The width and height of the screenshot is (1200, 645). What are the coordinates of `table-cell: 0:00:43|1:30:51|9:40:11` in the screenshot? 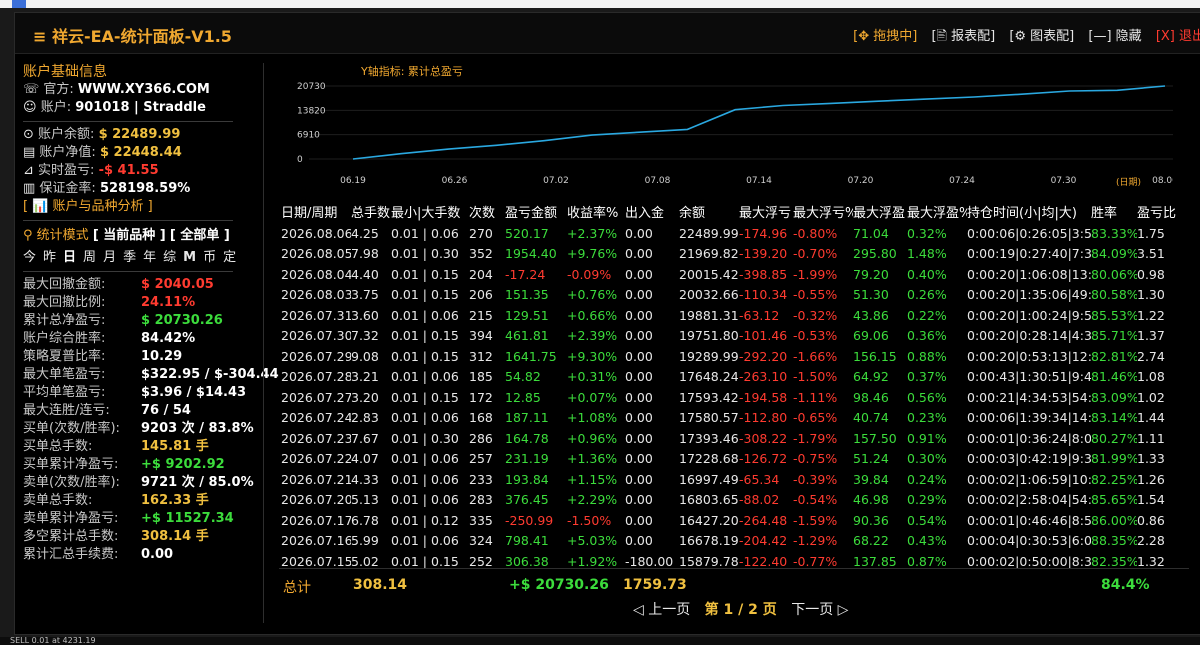 It's located at (1029, 377).